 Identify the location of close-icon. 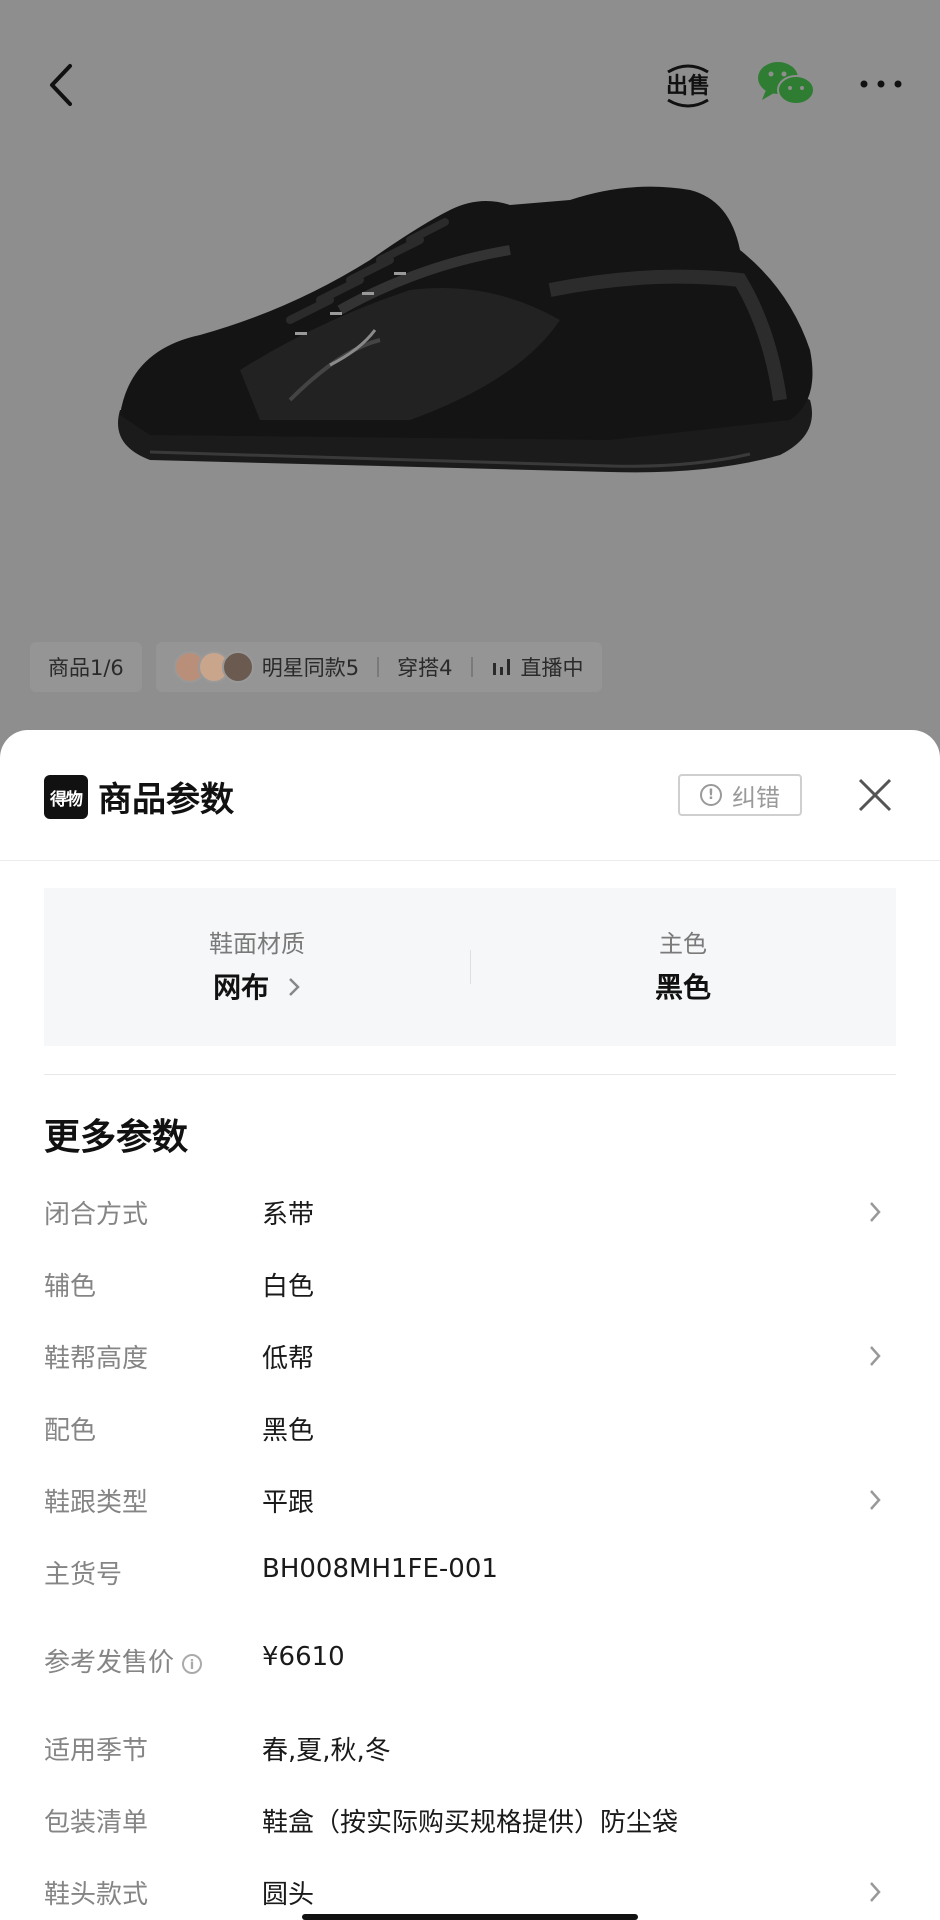
(875, 795).